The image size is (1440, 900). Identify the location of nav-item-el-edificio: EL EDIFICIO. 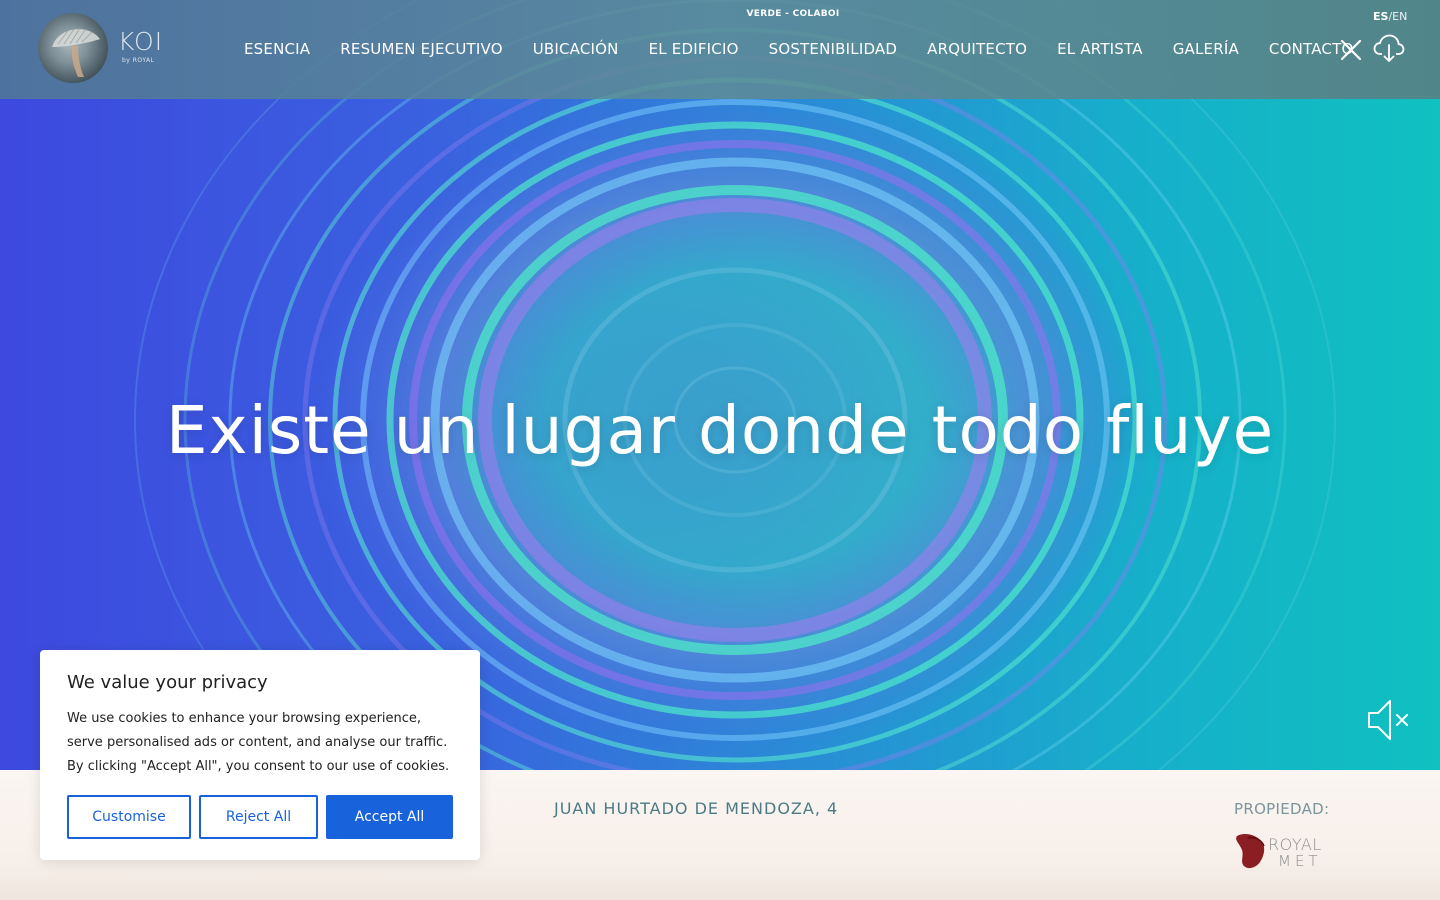
(694, 49).